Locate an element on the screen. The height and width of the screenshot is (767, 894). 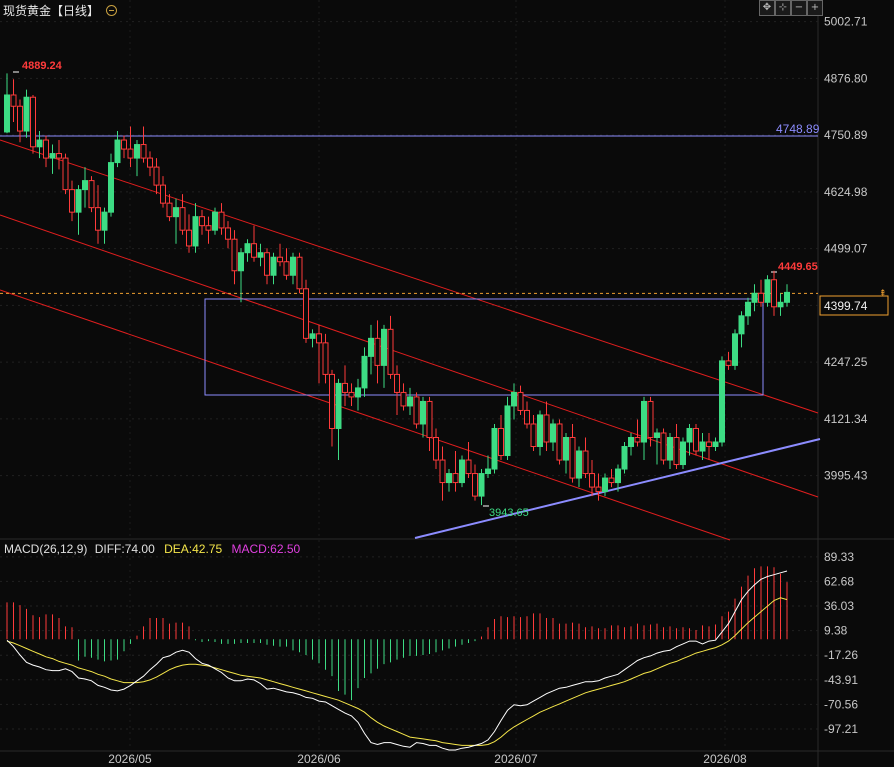
macd-tick-label: 36.03 is located at coordinates (839, 606).